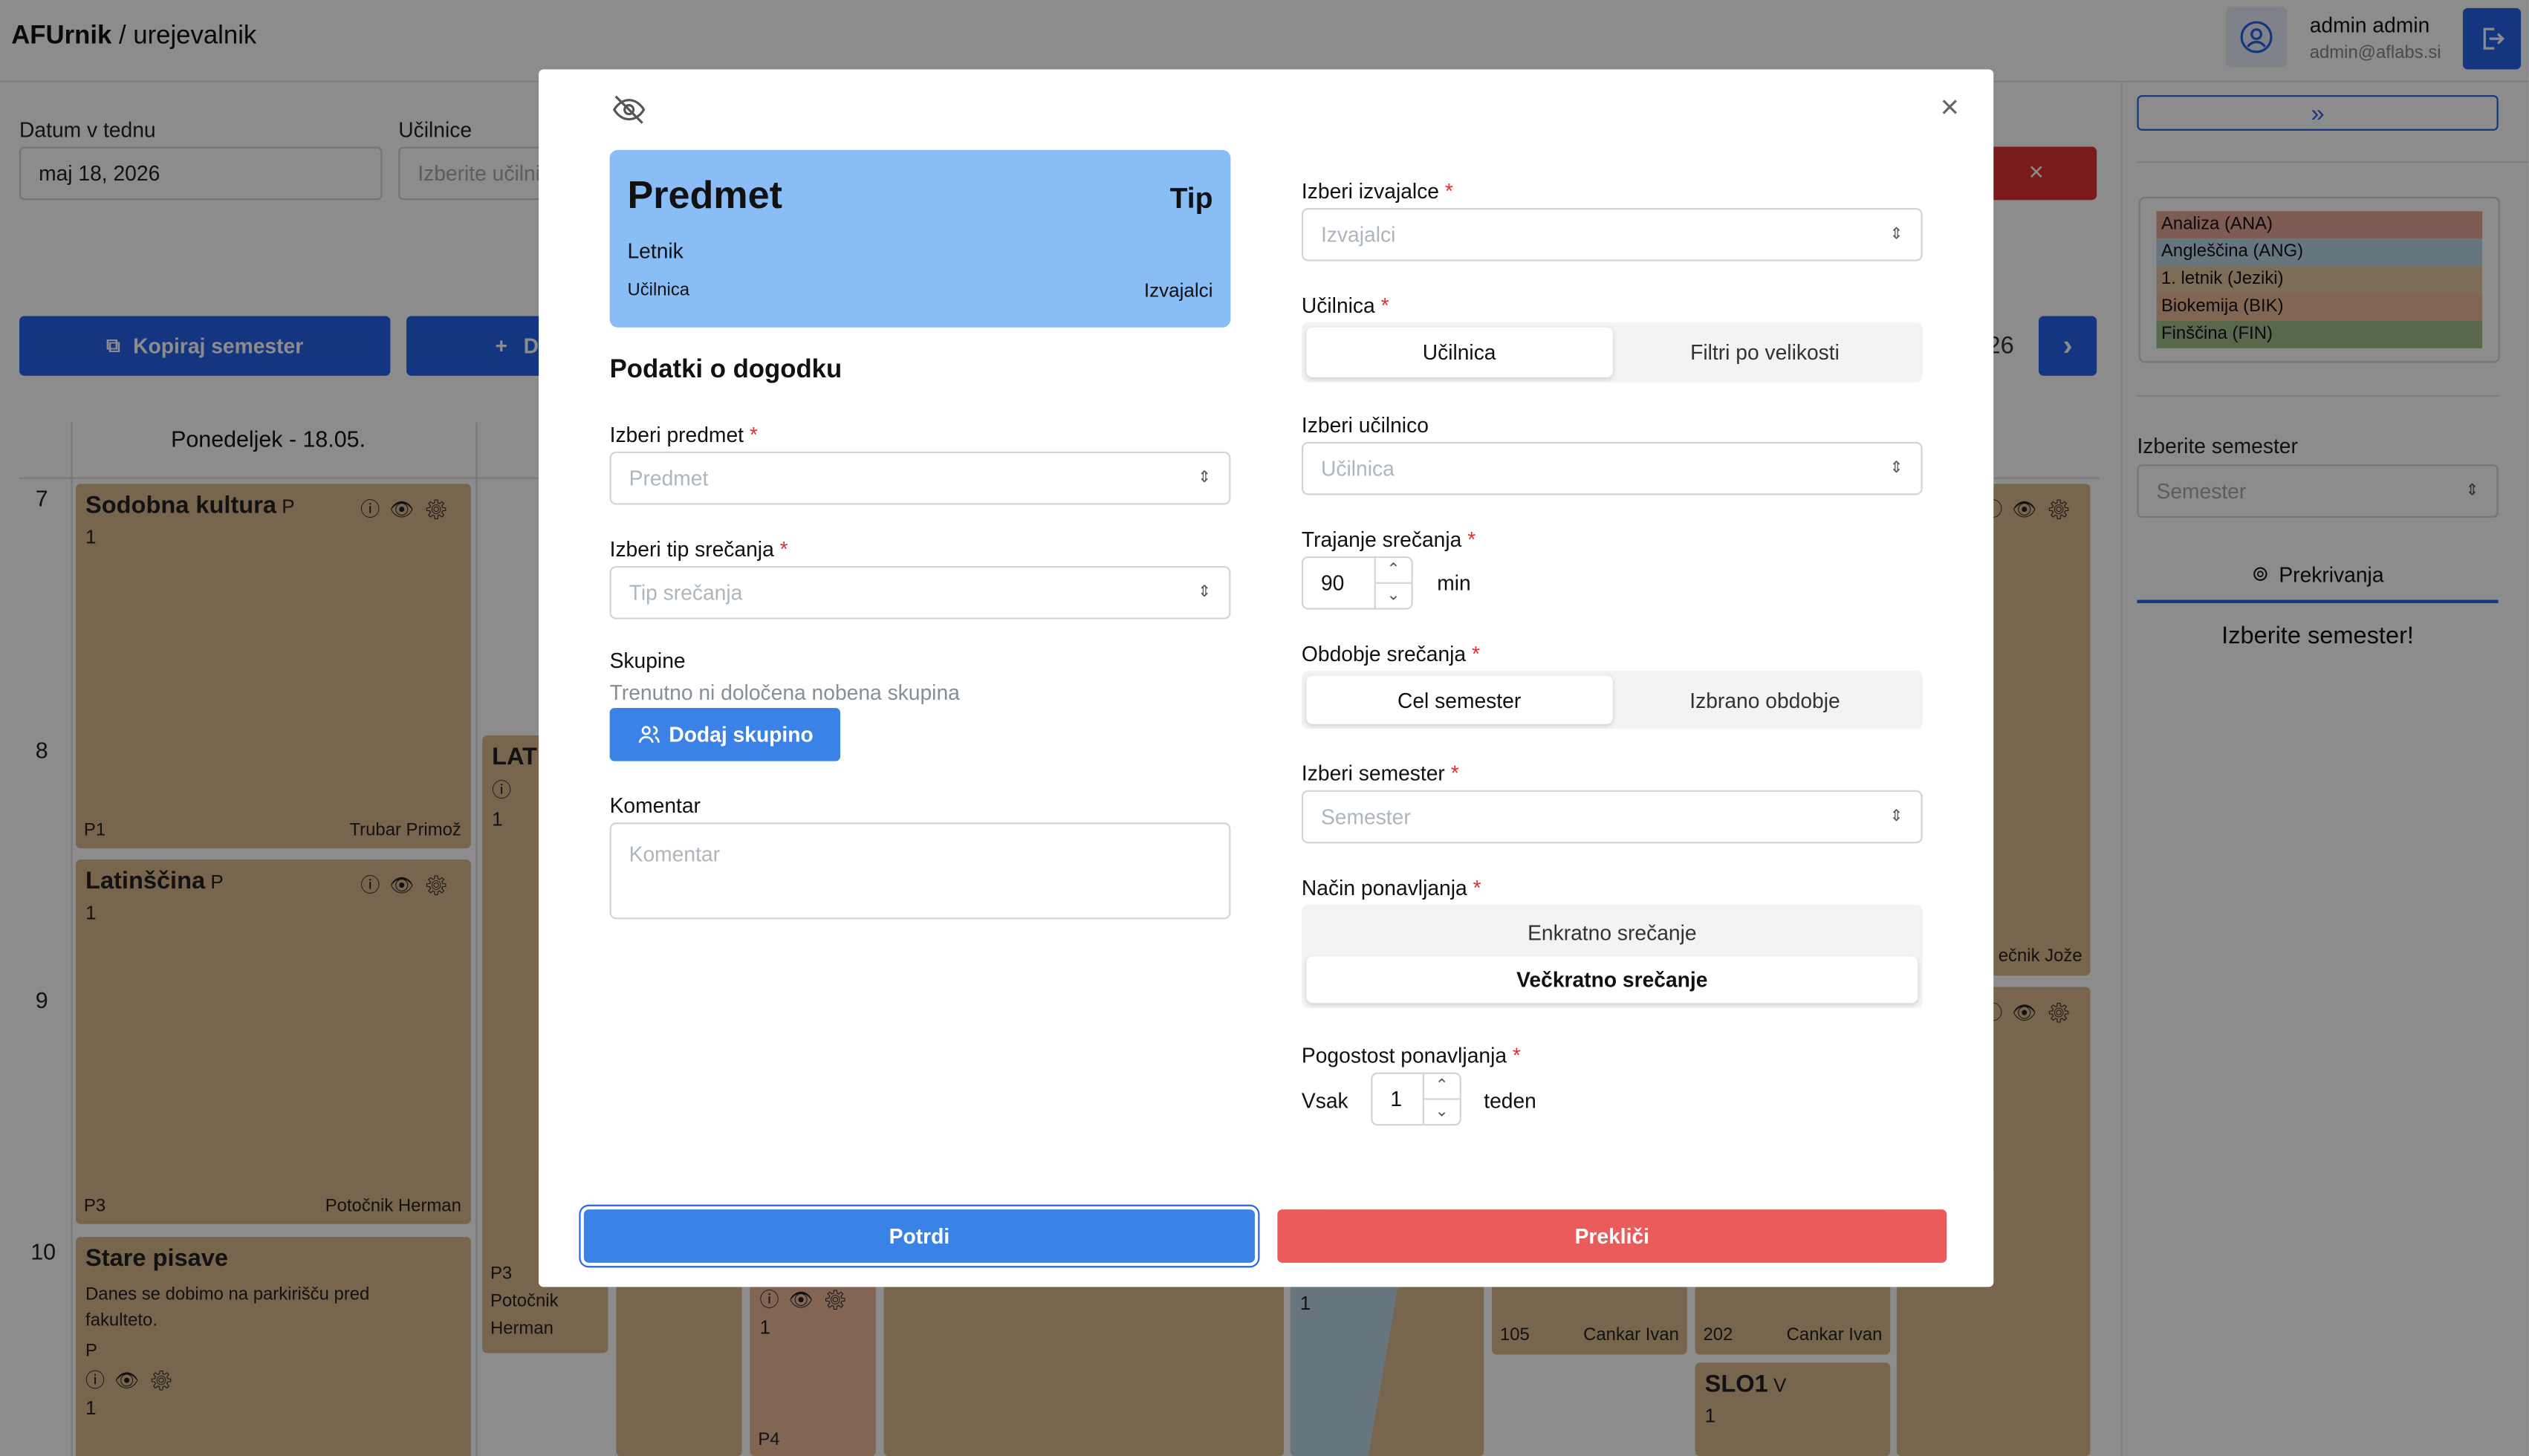 The image size is (2529, 1456). Describe the element at coordinates (1365, 425) in the screenshot. I see `room-select-label: Izberi učilnico` at that location.